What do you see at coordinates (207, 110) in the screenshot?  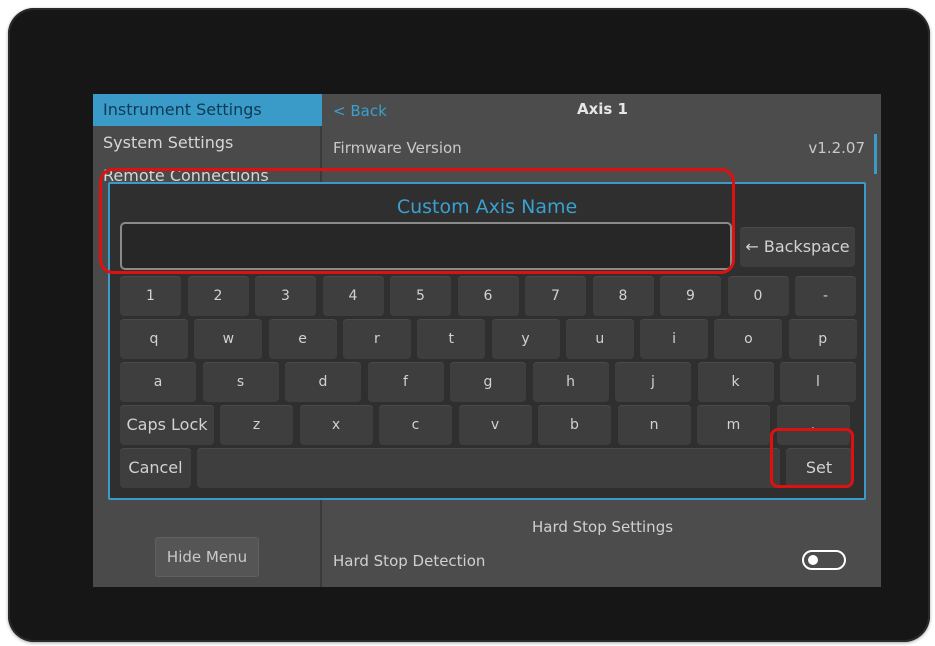 I see `menu-item-instrument-settings: Instrument Settings` at bounding box center [207, 110].